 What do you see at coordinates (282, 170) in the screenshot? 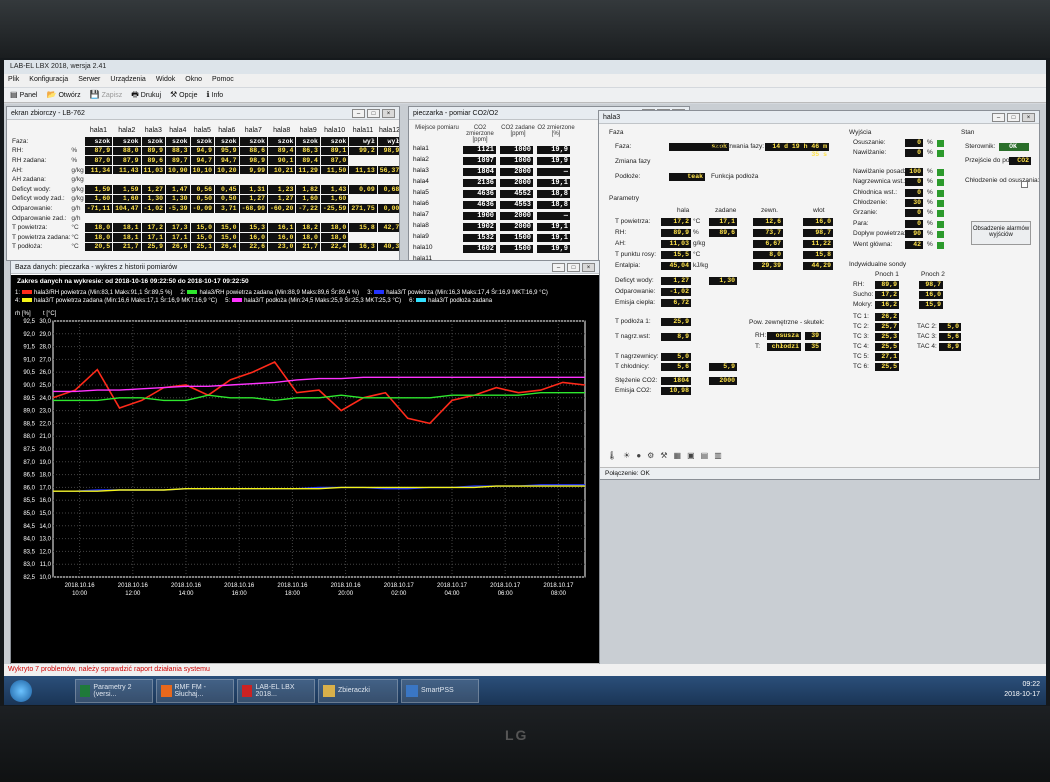
I see `summary-cell: 10,21` at bounding box center [282, 170].